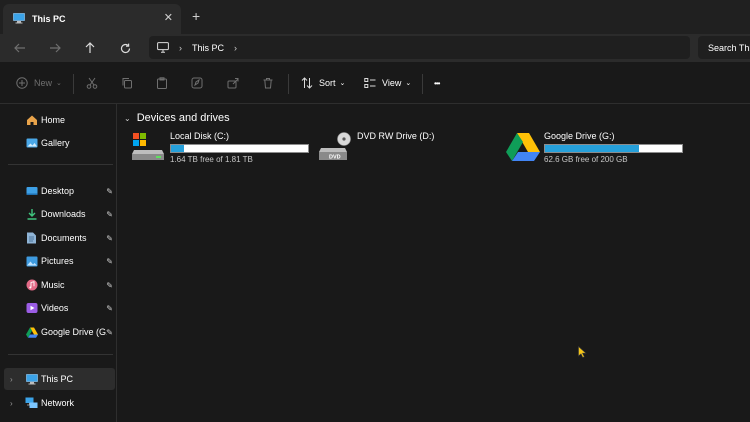 The height and width of the screenshot is (422, 750). Describe the element at coordinates (163, 47) in the screenshot. I see `monitor-icon` at that location.